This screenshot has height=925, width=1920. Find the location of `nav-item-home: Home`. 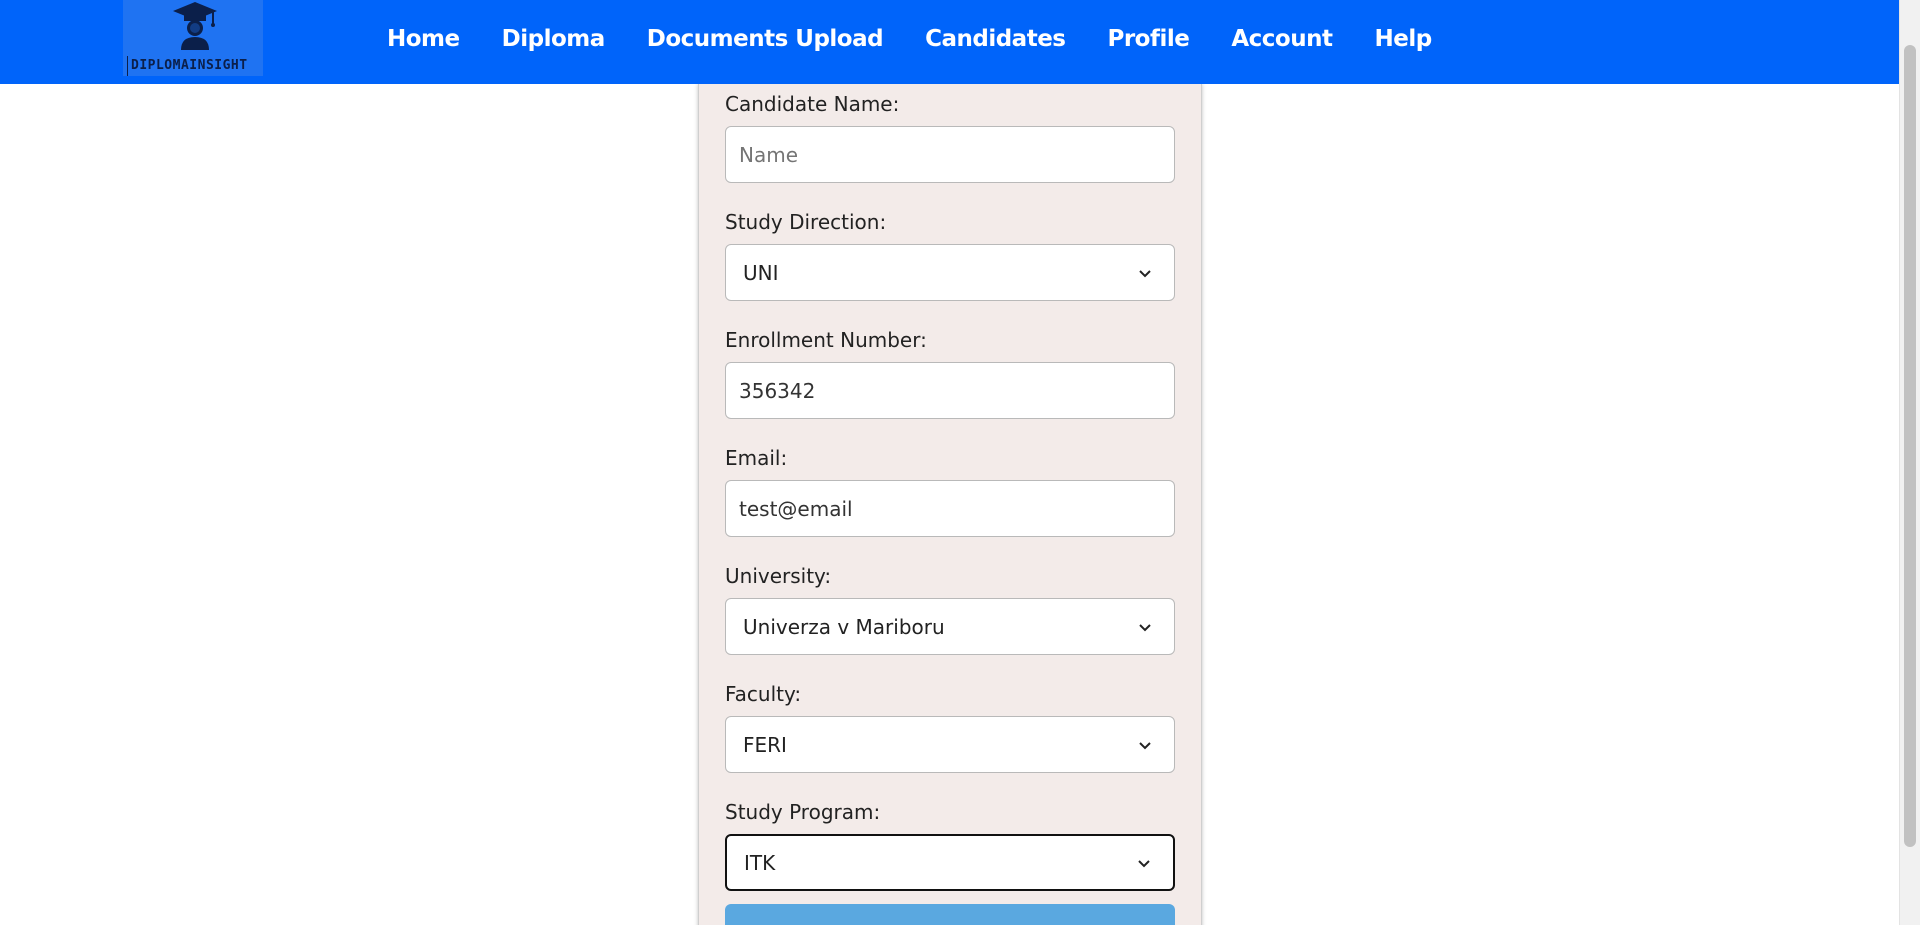

nav-item-home: Home is located at coordinates (423, 39).